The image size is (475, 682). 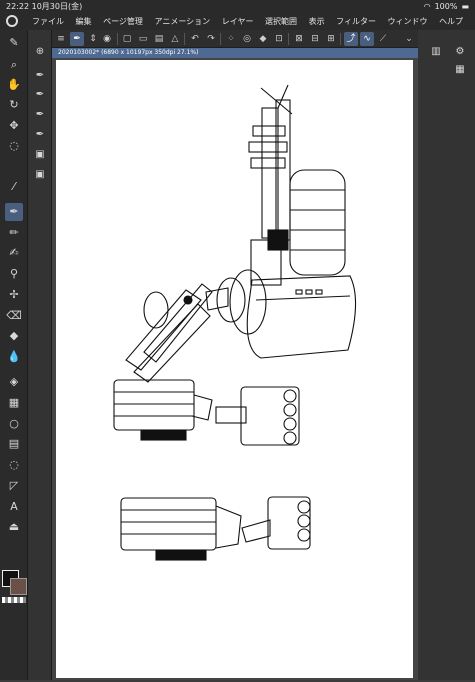 I want to click on select-all-icon: ⁘, so click(x=231, y=39).